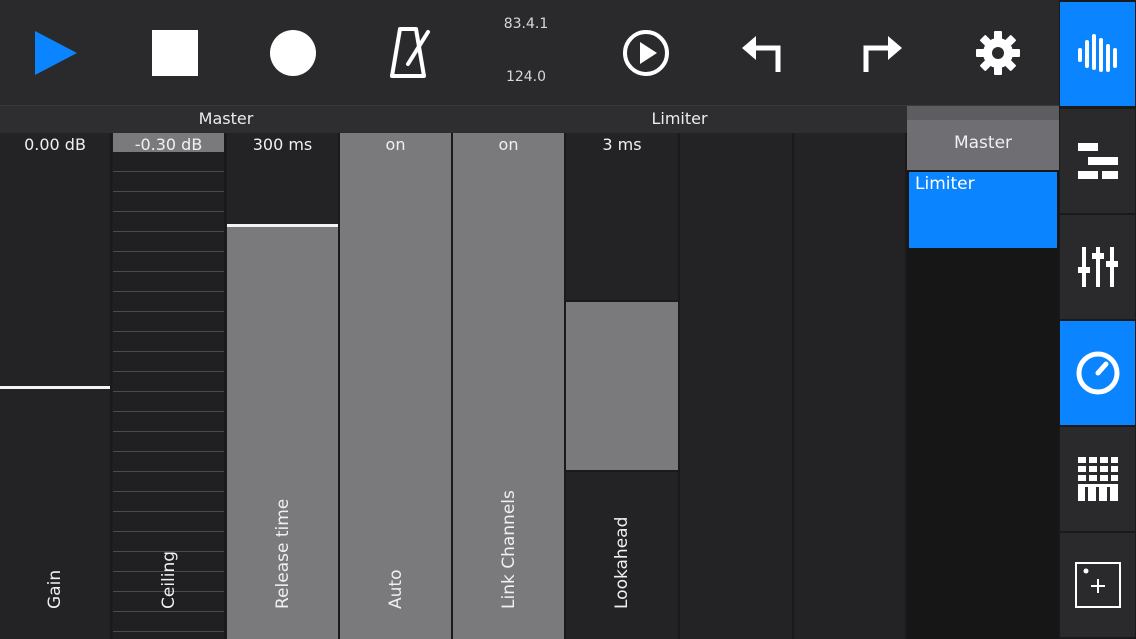  I want to click on section-limiter-label: Limiter, so click(679, 118).